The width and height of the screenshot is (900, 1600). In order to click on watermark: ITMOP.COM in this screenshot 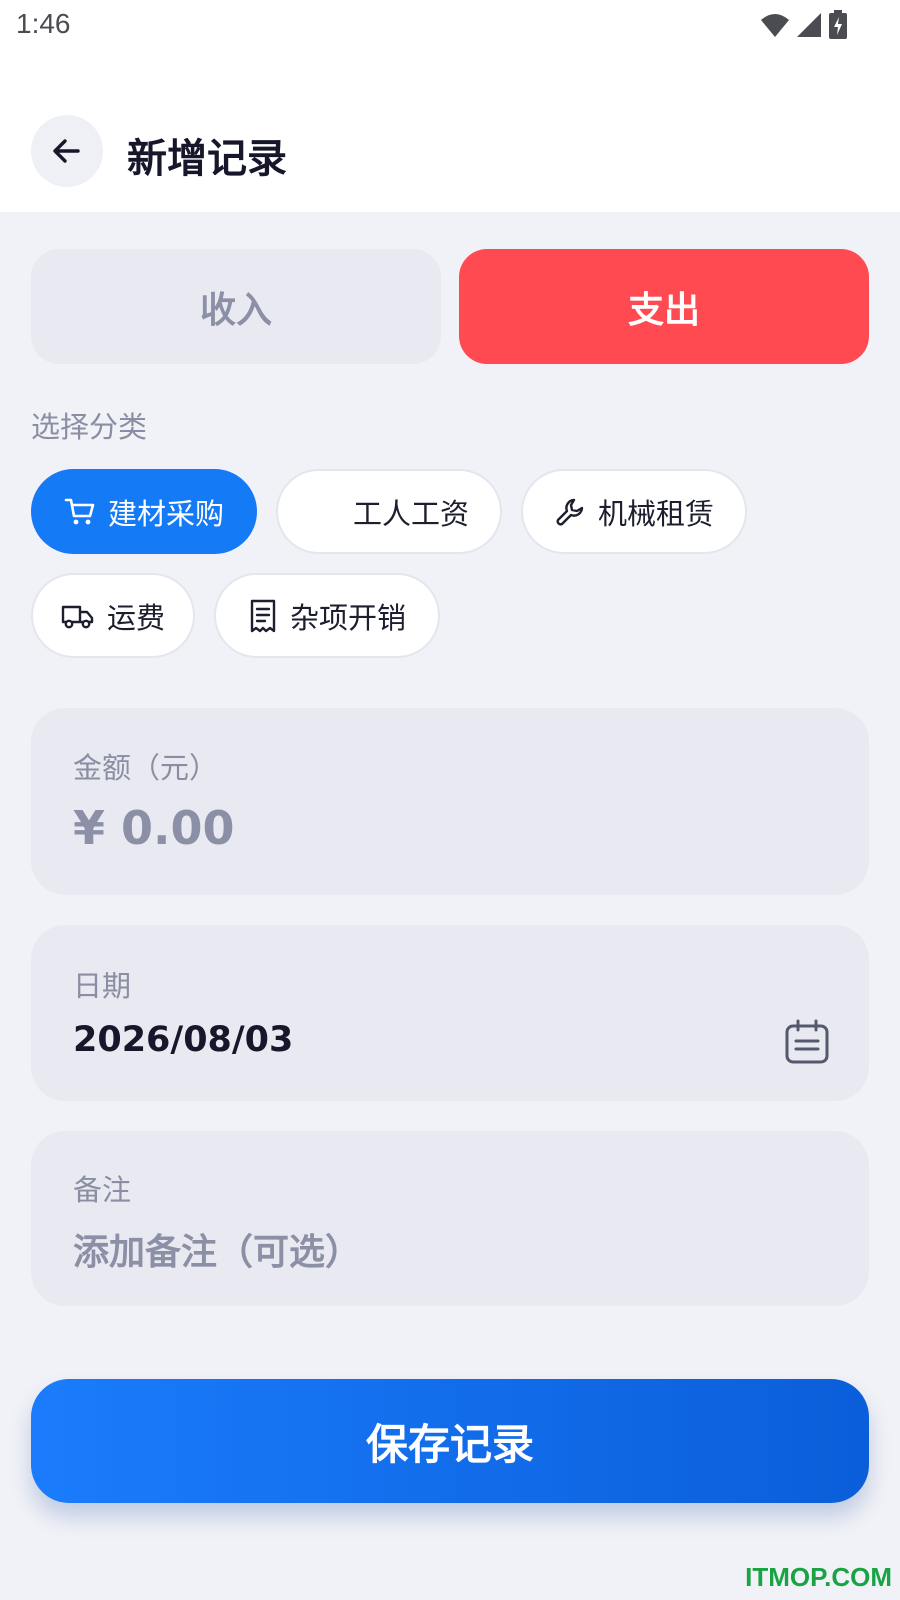, I will do `click(818, 1577)`.